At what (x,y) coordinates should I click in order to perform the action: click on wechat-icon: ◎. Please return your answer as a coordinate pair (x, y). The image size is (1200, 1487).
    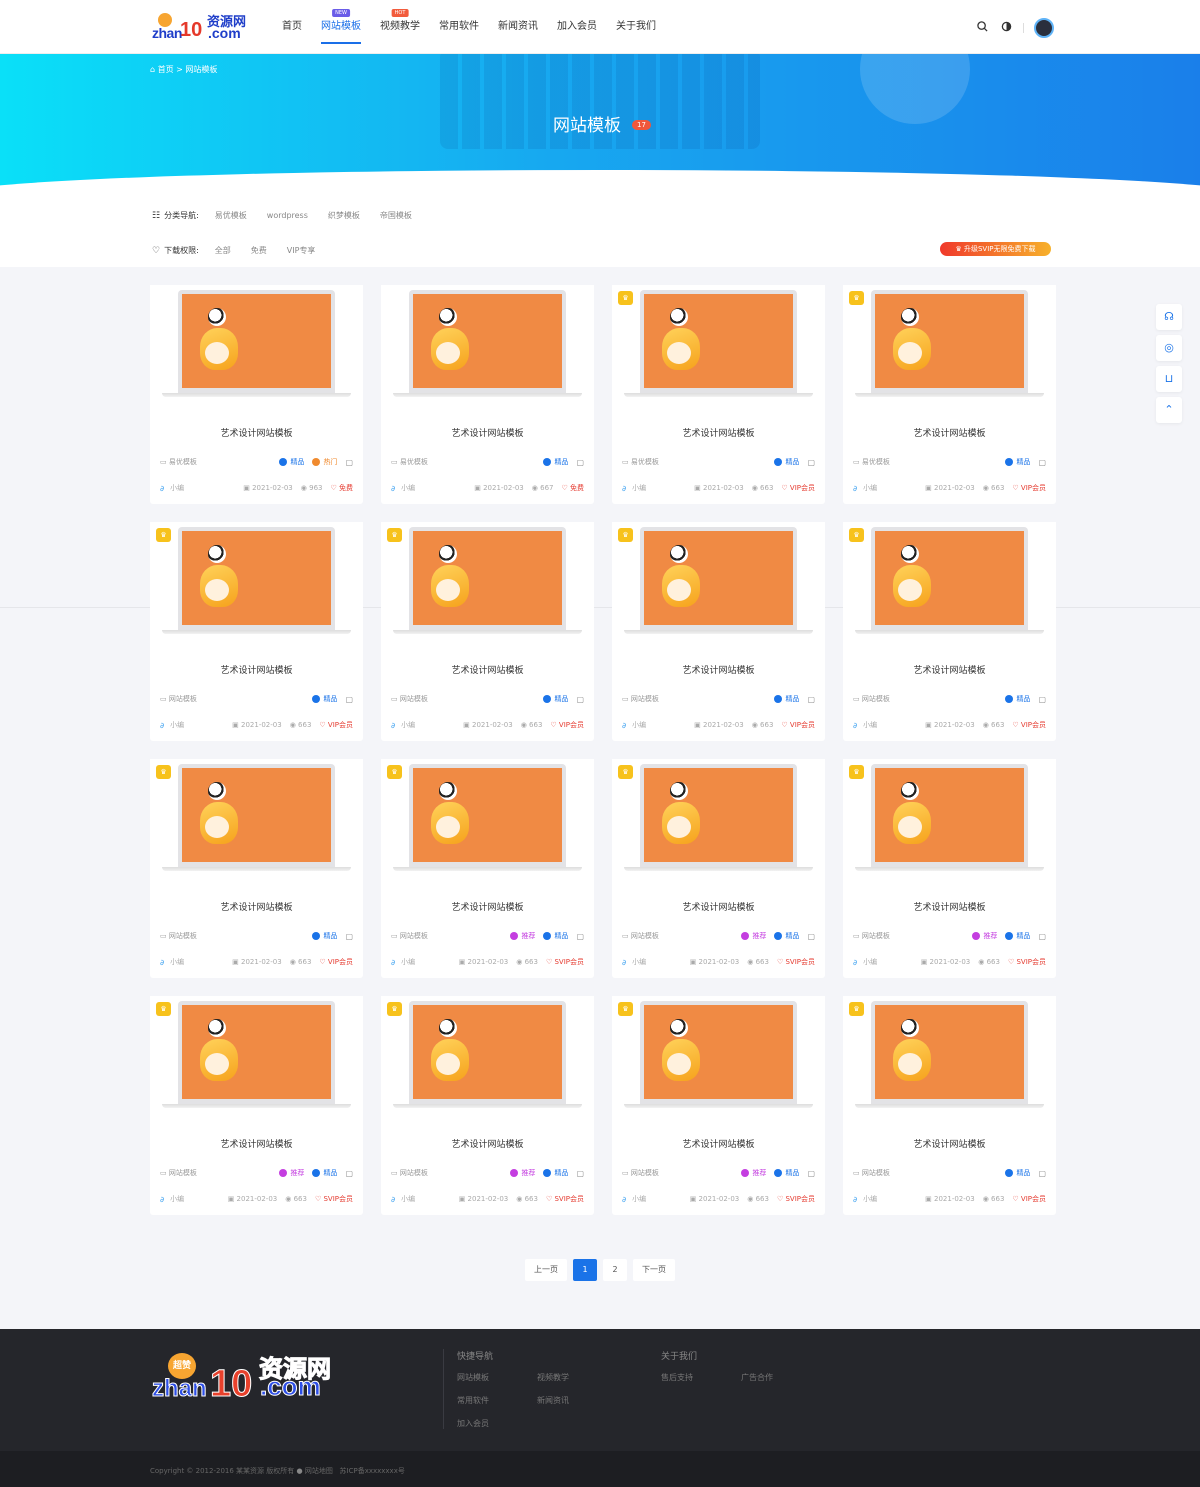
    Looking at the image, I should click on (1169, 348).